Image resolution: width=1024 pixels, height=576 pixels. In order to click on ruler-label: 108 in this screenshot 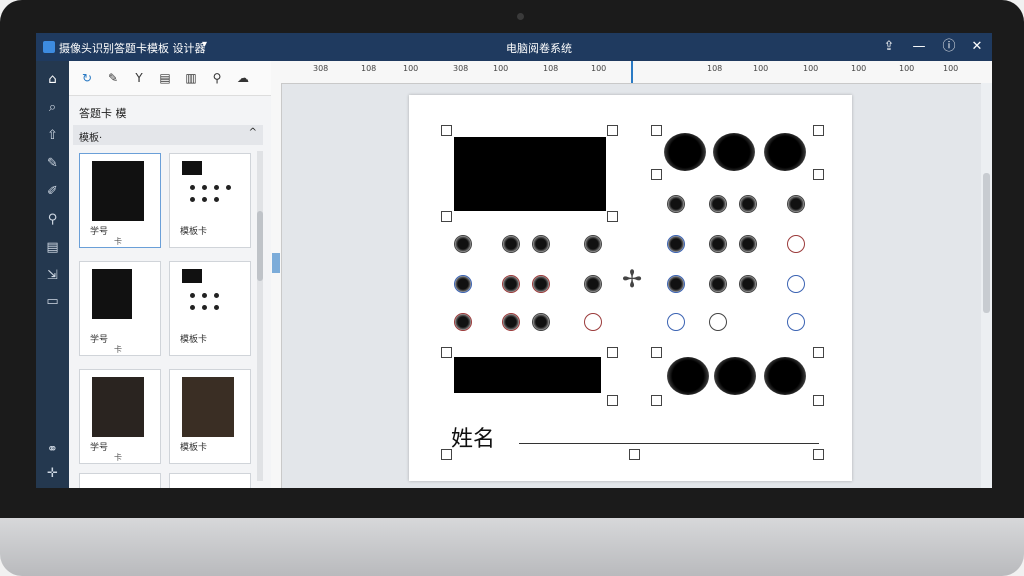, I will do `click(715, 68)`.